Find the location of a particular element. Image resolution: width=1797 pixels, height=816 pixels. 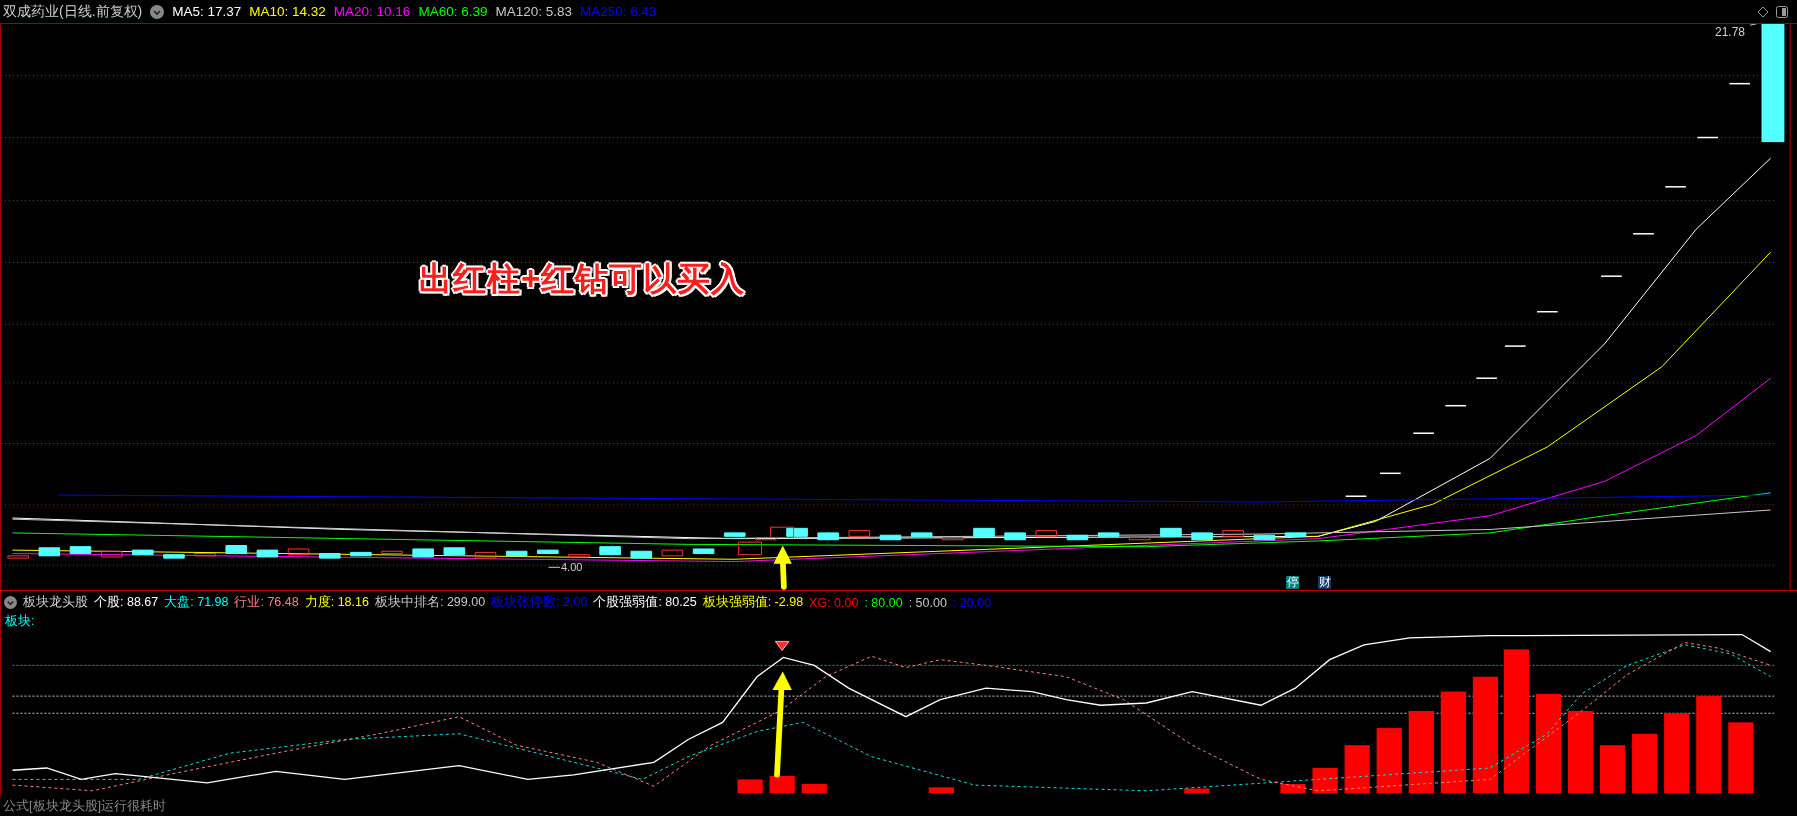

indicator-value: 板块强弱值: -2.98 is located at coordinates (753, 602).